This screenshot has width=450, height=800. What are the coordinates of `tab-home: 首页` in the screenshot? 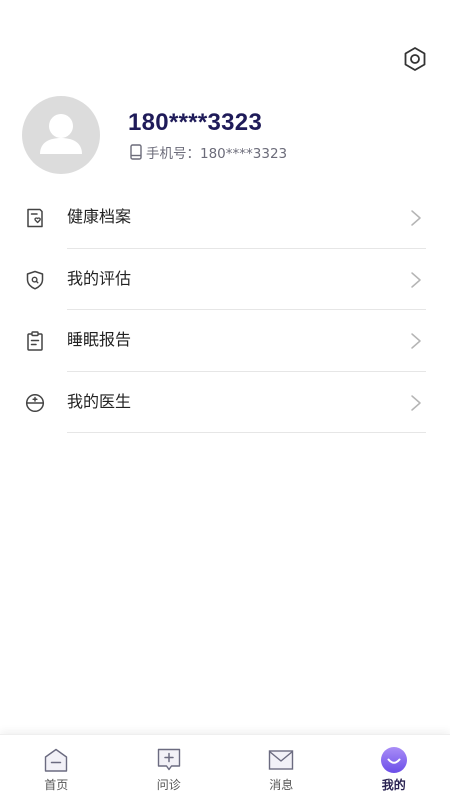 It's located at (56, 767).